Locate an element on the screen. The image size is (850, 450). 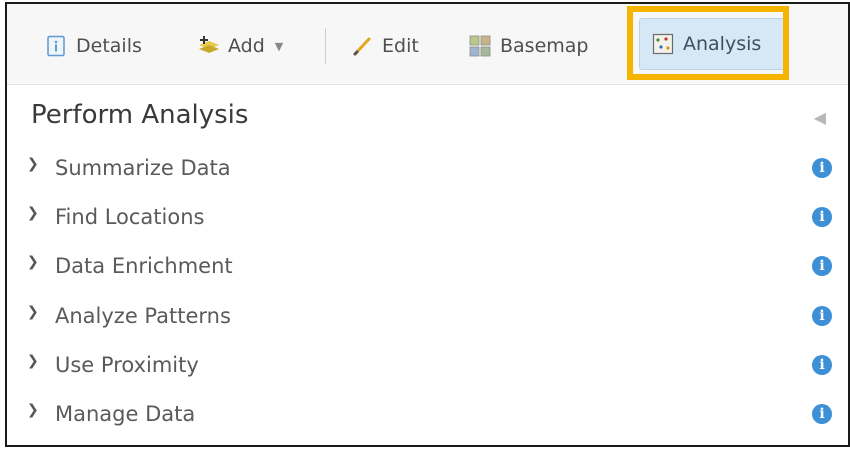
category-data-enrichment: ❯ Data Enrichment i is located at coordinates (427, 266).